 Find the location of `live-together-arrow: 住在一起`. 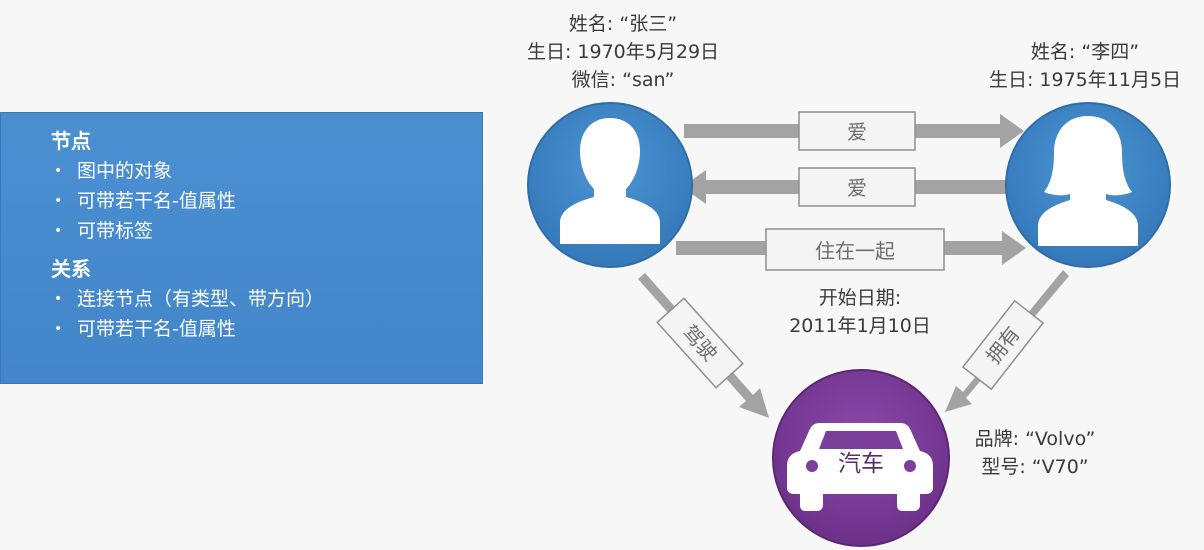

live-together-arrow: 住在一起 is located at coordinates (851, 249).